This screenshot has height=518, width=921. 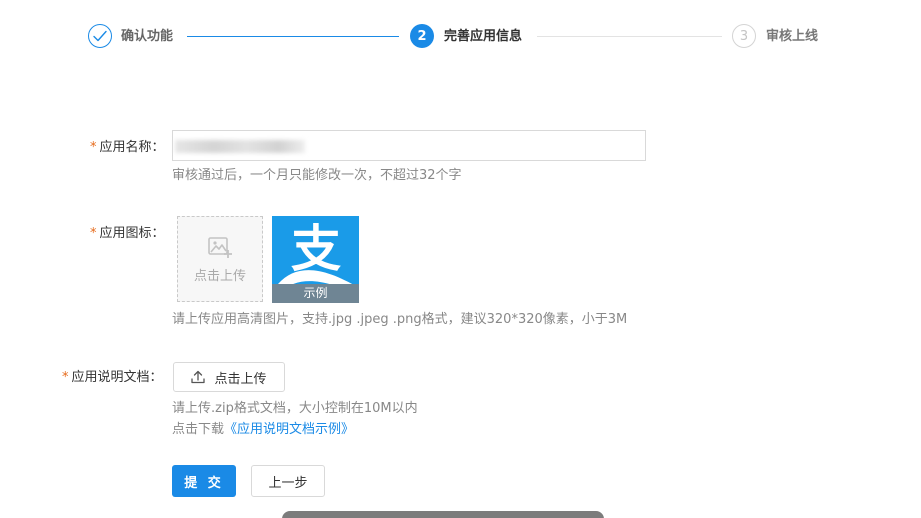 I want to click on upload-icon, so click(x=198, y=377).